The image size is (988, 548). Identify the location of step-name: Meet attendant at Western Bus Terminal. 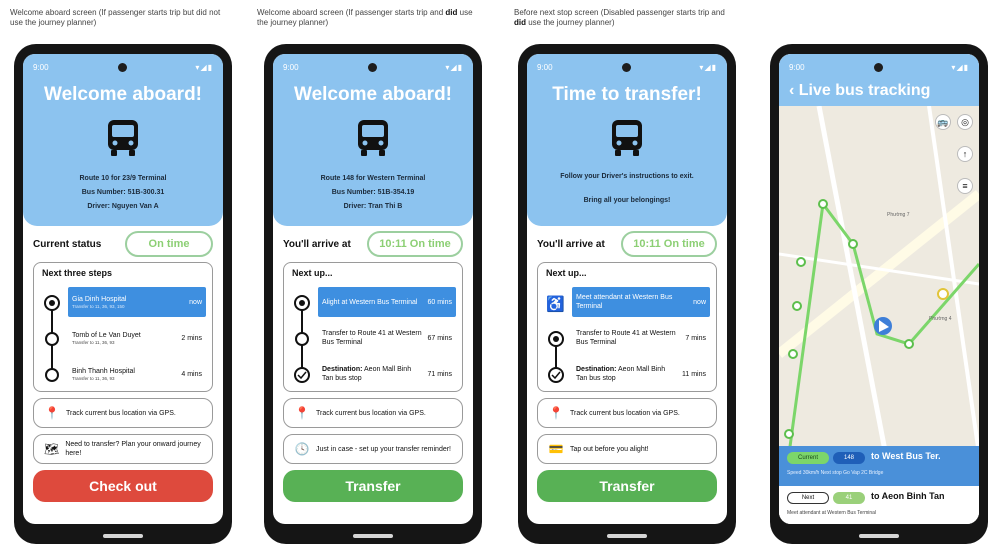
(624, 302).